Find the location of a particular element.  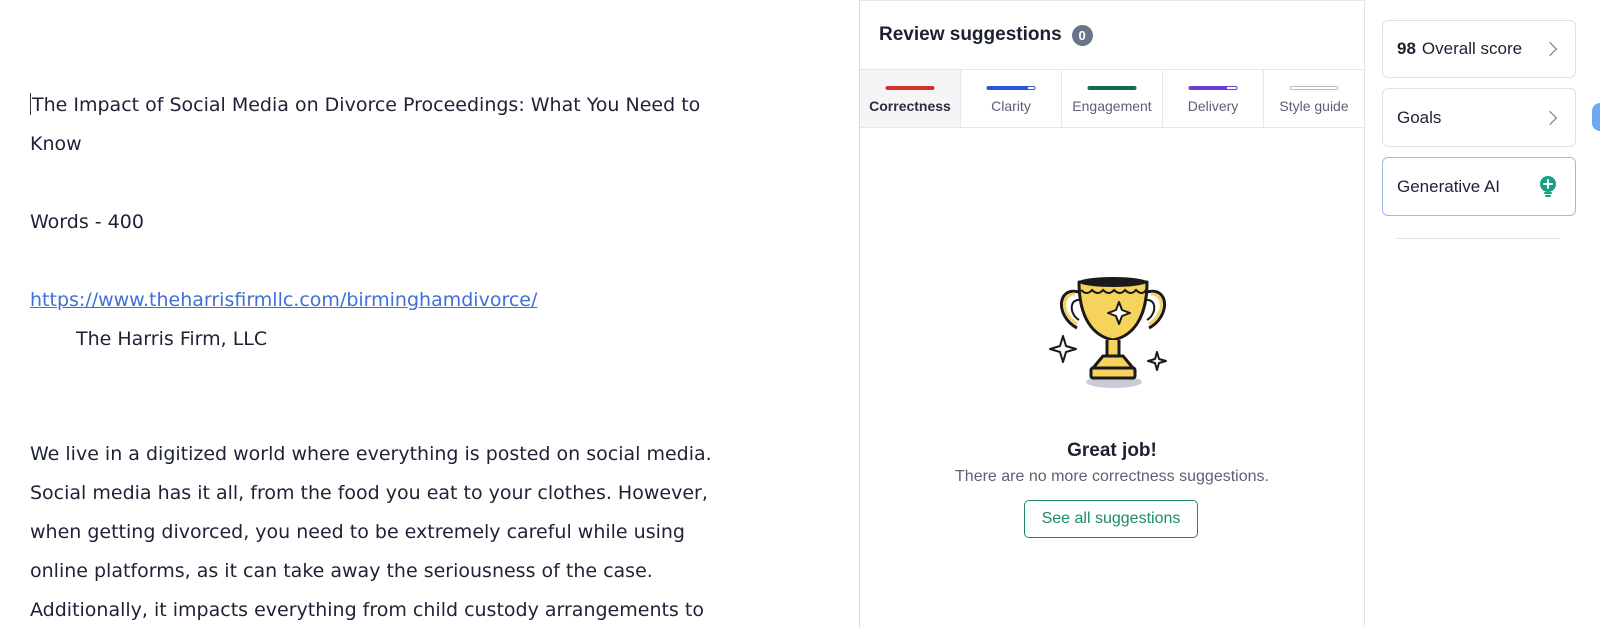

tab-style-guide: Style guide is located at coordinates (1314, 98).